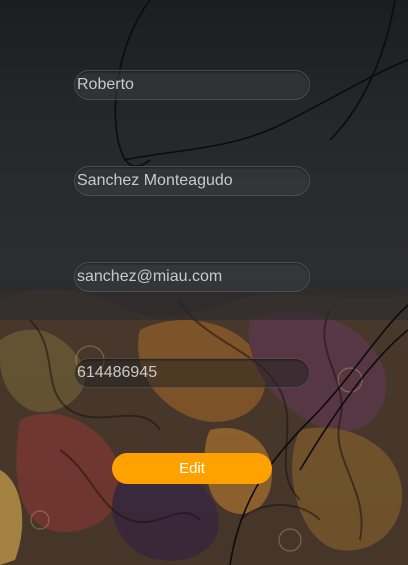 This screenshot has width=408, height=565. Describe the element at coordinates (192, 373) in the screenshot. I see `phone-field: 614486945` at that location.